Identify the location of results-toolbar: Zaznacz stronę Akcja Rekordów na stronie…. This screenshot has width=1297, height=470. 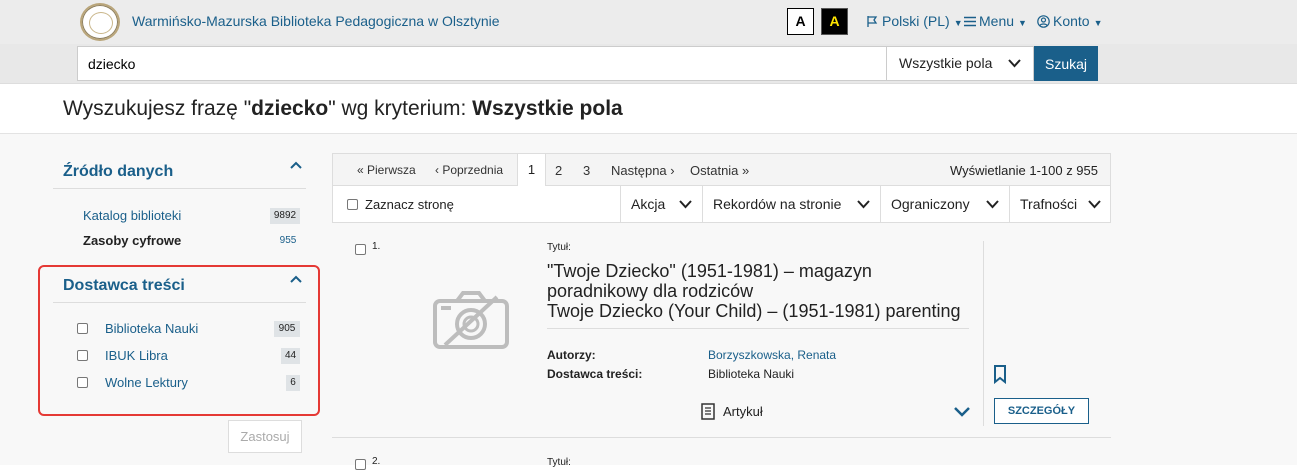
(721, 204).